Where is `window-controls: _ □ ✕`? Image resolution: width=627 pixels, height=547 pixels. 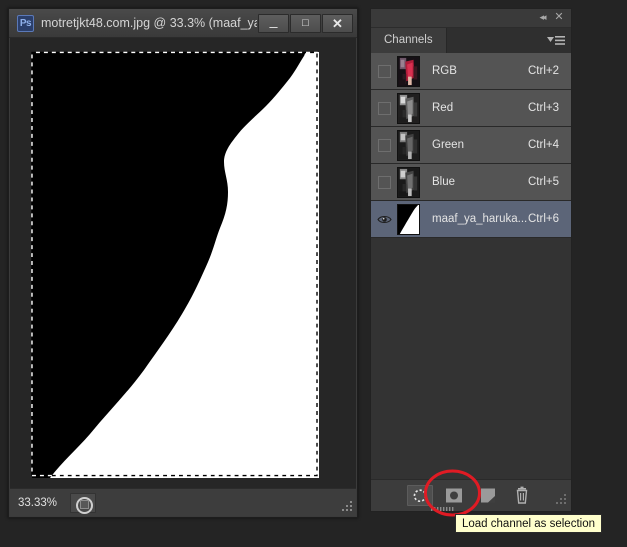
window-controls: _ □ ✕ is located at coordinates (305, 22).